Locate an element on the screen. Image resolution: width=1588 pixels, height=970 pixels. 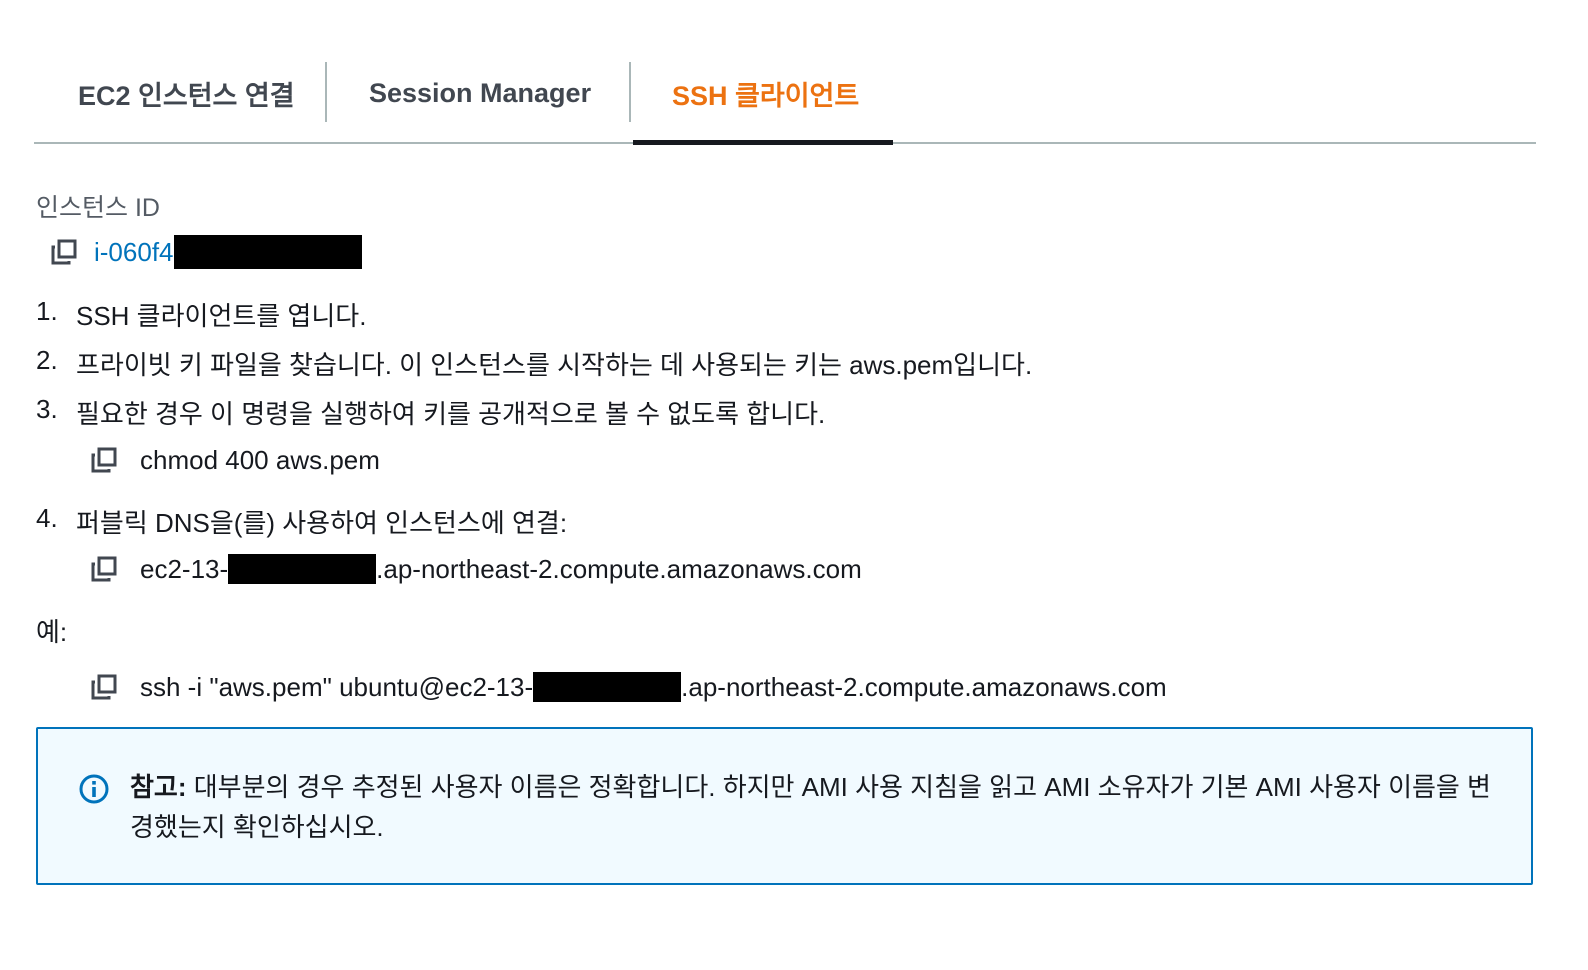
public-dns-prefix: ec2-13- is located at coordinates (184, 568).